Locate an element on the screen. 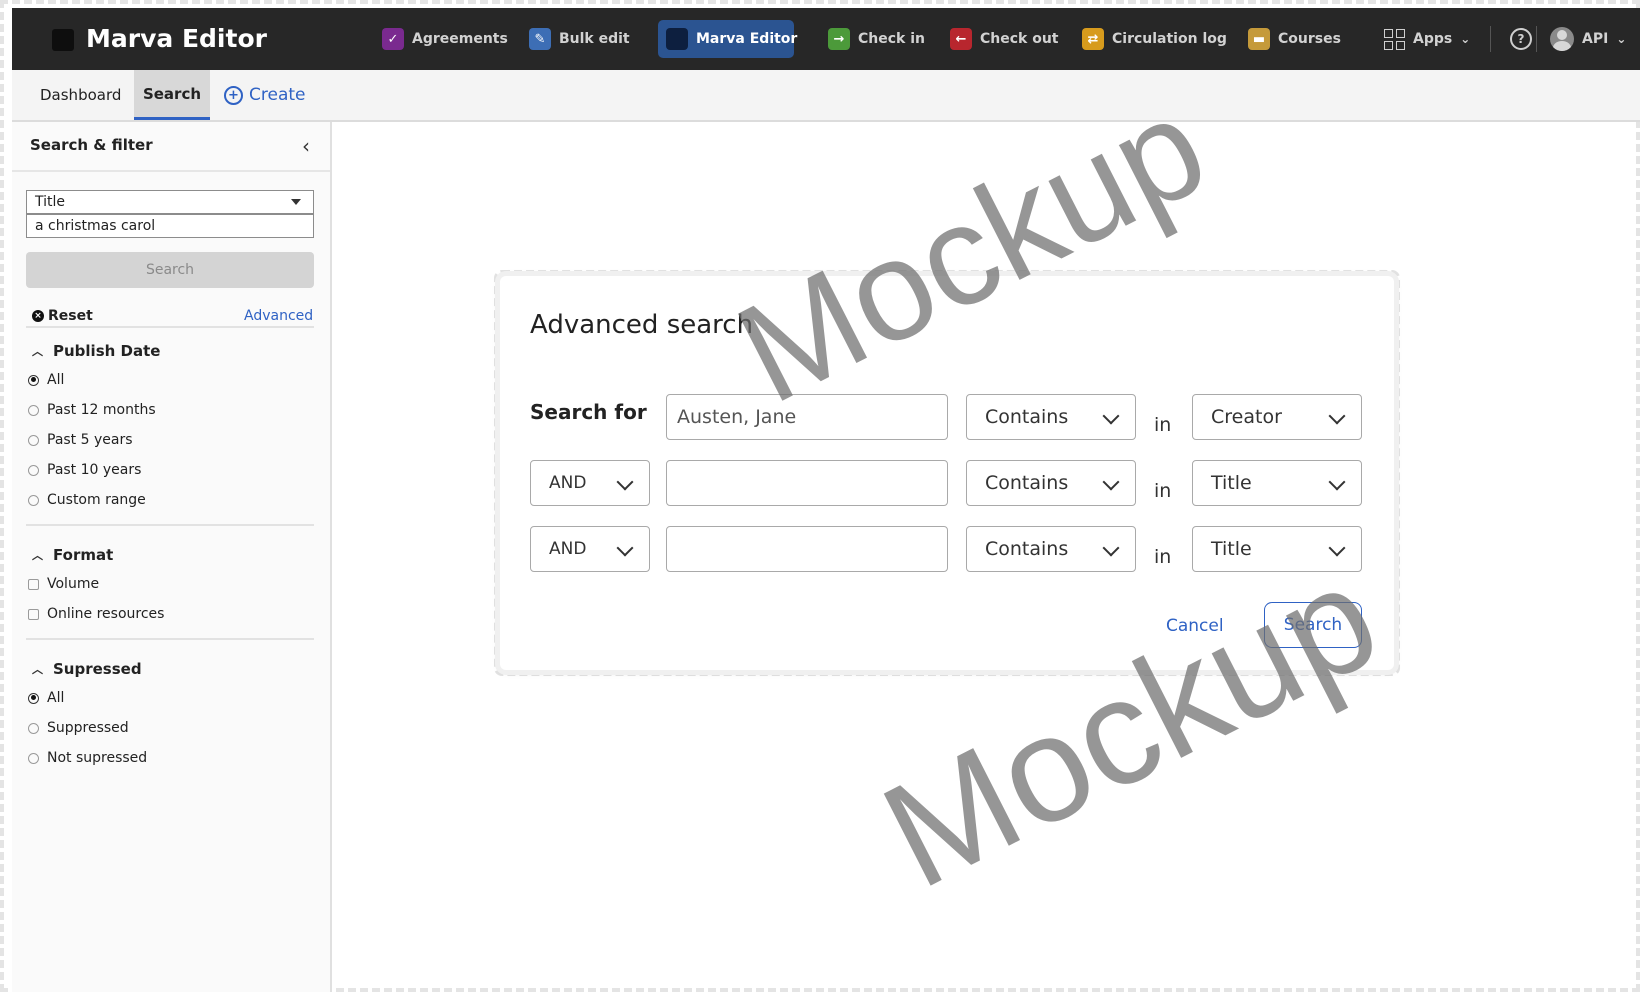 The height and width of the screenshot is (992, 1640). option-label: All is located at coordinates (56, 698).